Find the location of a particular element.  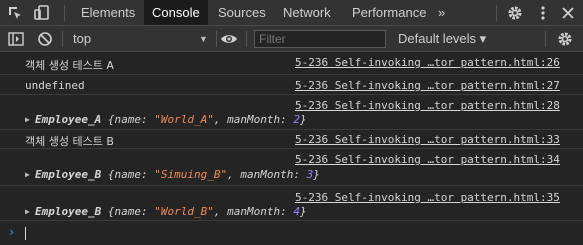

prop-value: "Simuing_B" is located at coordinates (191, 174).